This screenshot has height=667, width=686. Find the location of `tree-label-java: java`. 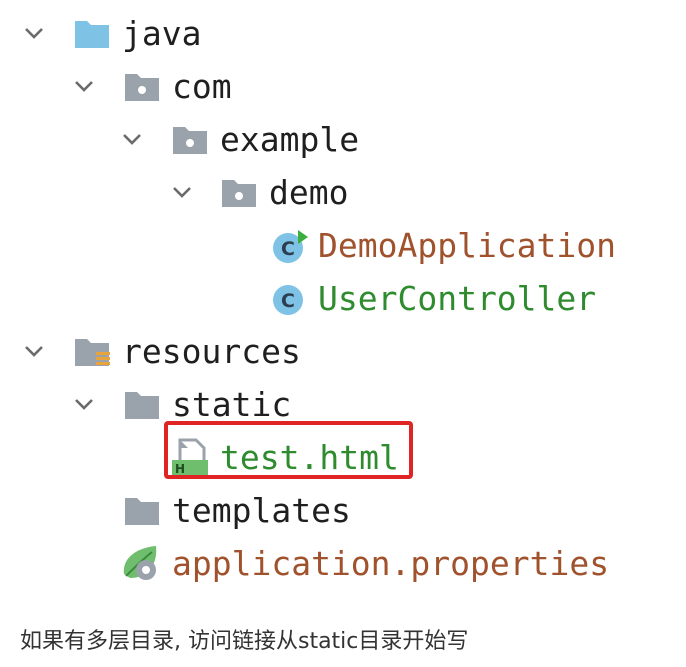

tree-label-java: java is located at coordinates (162, 33).